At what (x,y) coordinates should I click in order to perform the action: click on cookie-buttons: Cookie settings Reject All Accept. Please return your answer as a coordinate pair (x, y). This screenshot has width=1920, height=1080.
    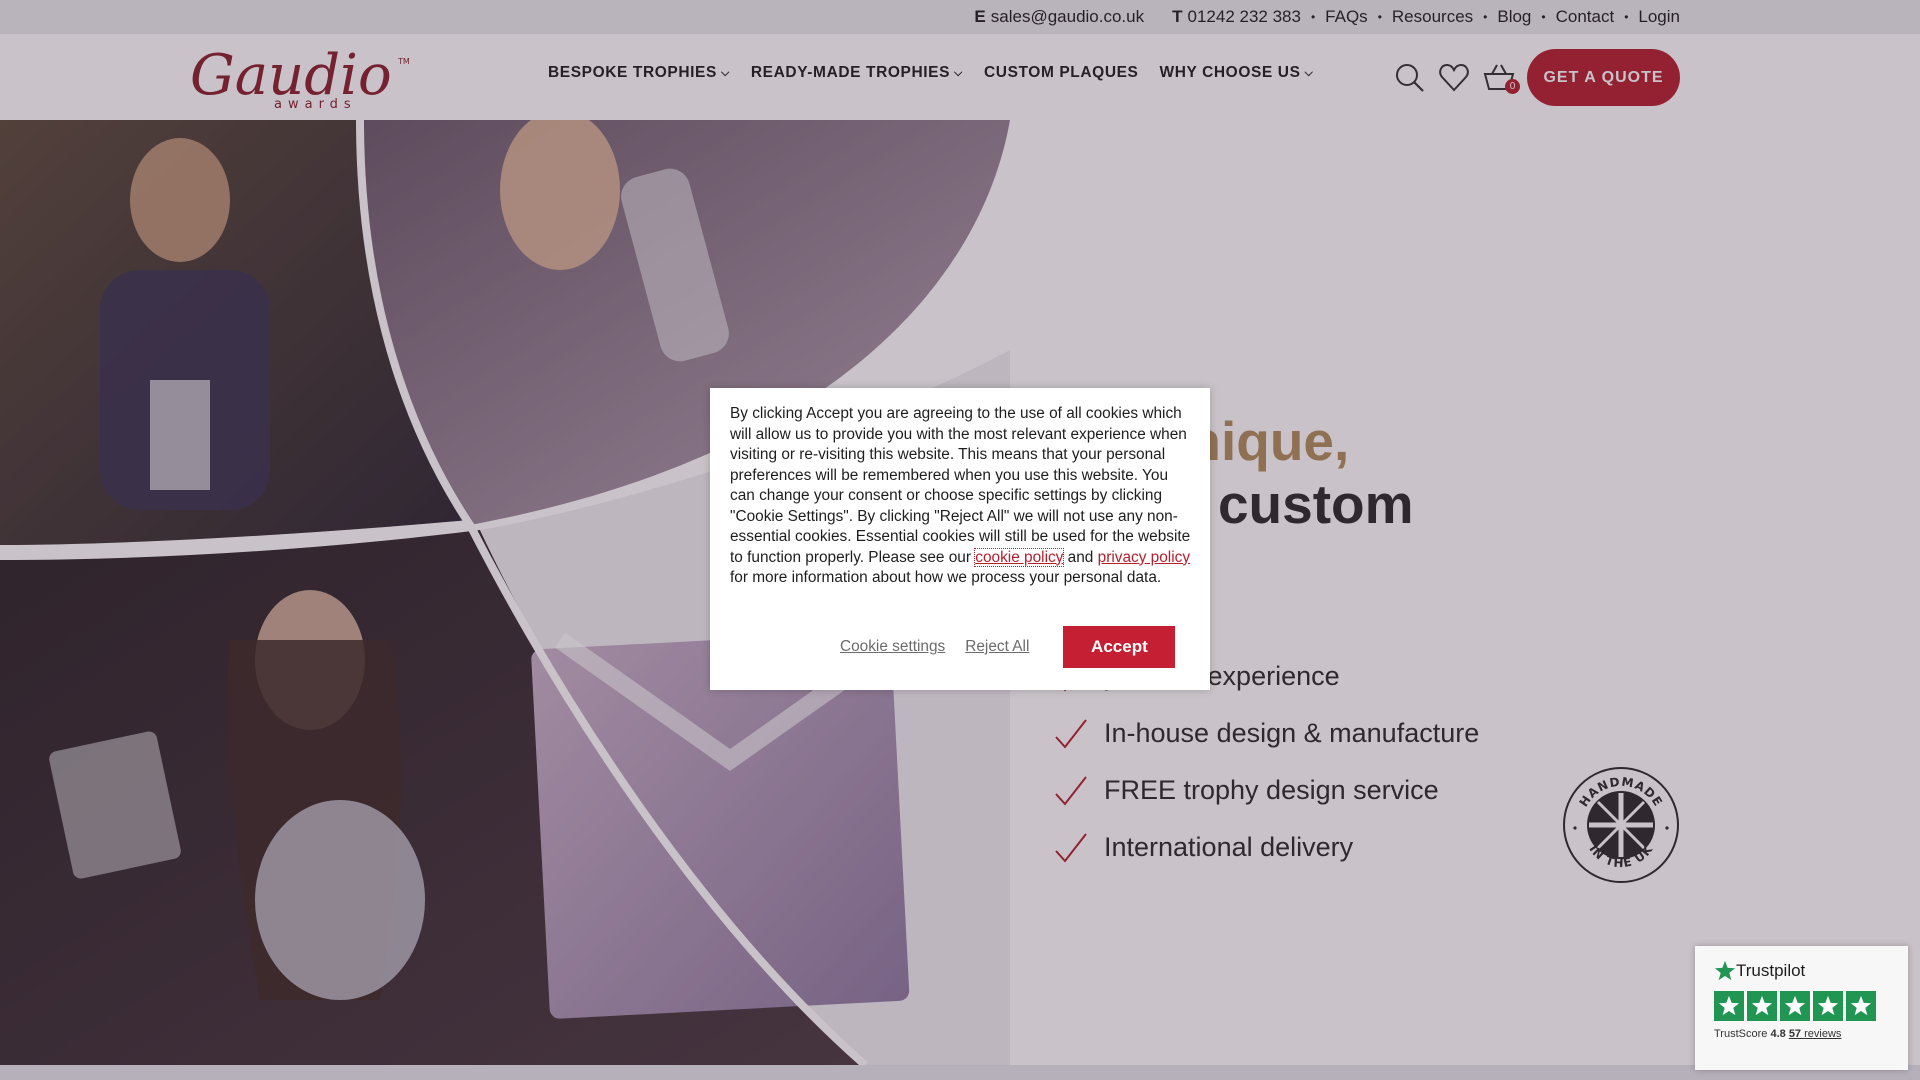
    Looking at the image, I should click on (1008, 647).